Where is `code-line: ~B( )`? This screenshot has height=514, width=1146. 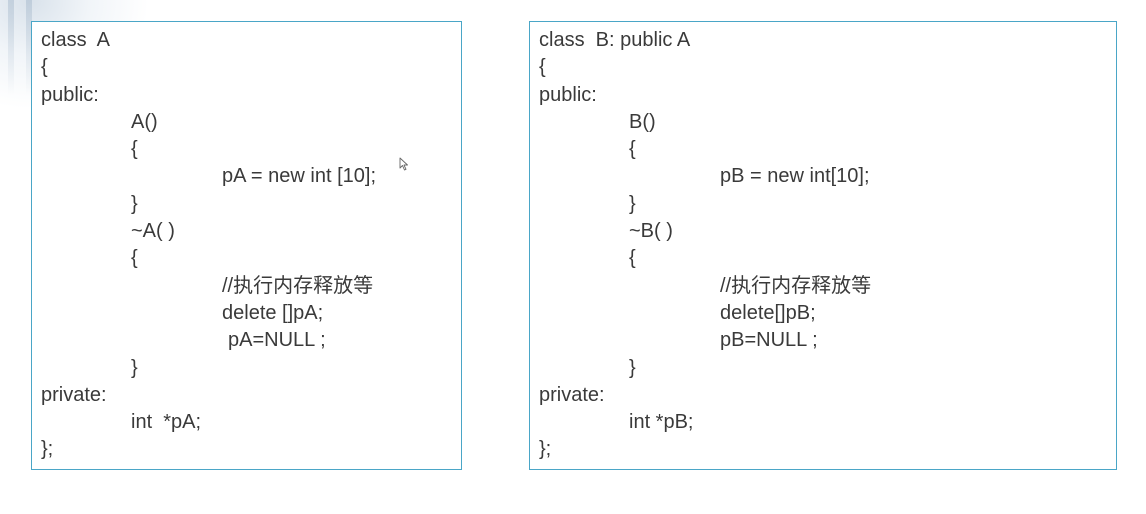
code-line: ~B( ) is located at coordinates (651, 231).